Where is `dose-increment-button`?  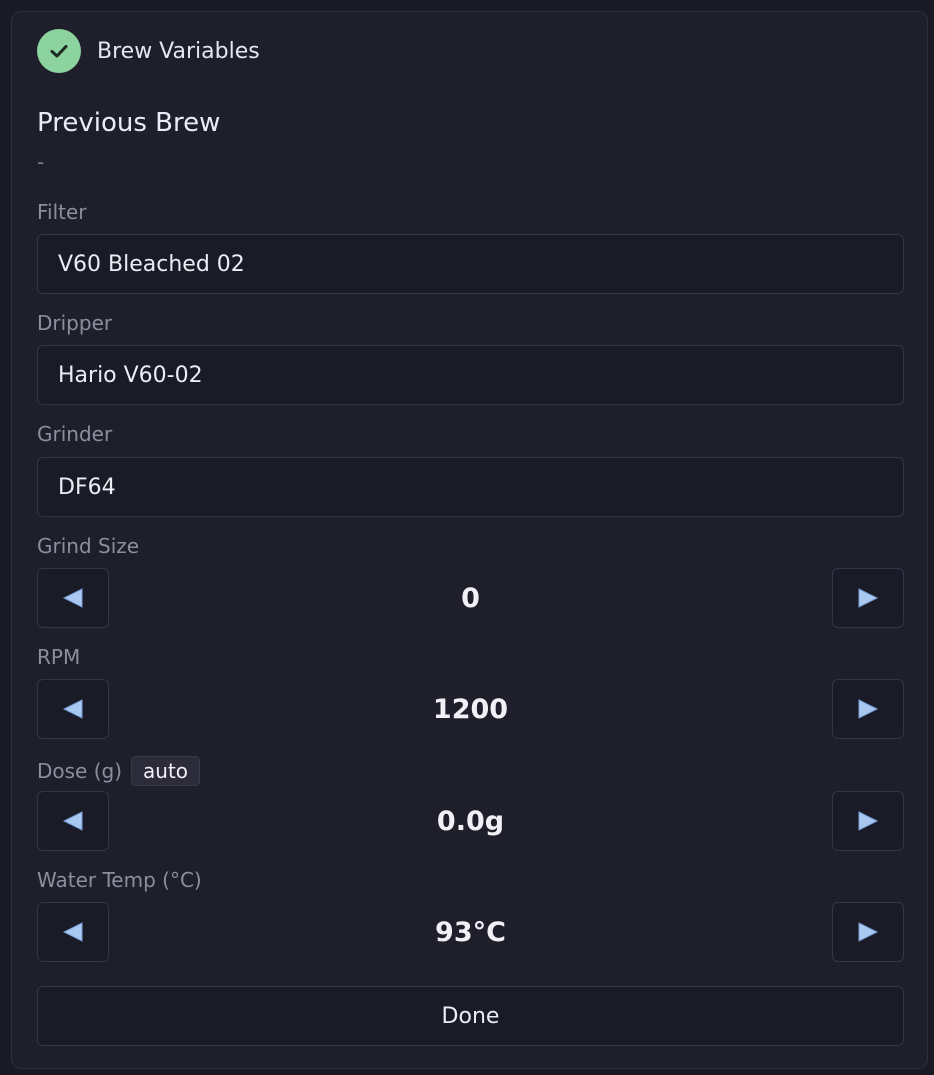
dose-increment-button is located at coordinates (868, 821).